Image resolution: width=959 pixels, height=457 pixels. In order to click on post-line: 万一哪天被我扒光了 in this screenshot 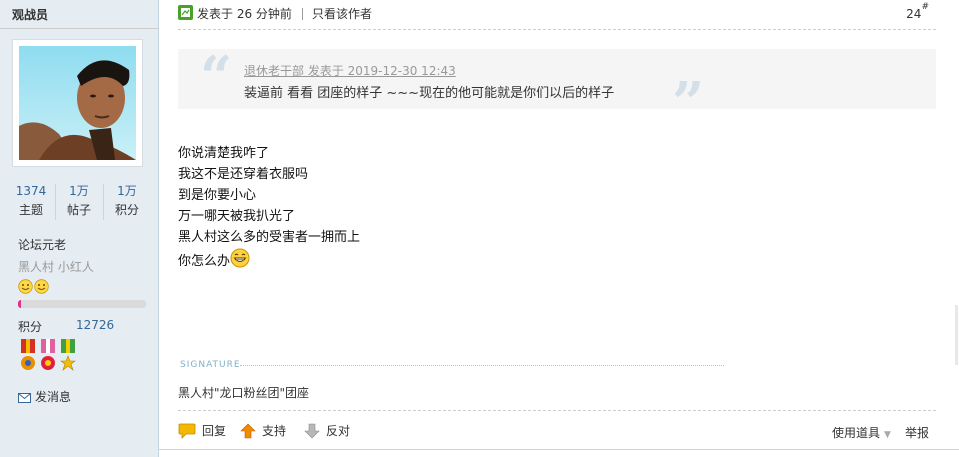, I will do `click(237, 216)`.